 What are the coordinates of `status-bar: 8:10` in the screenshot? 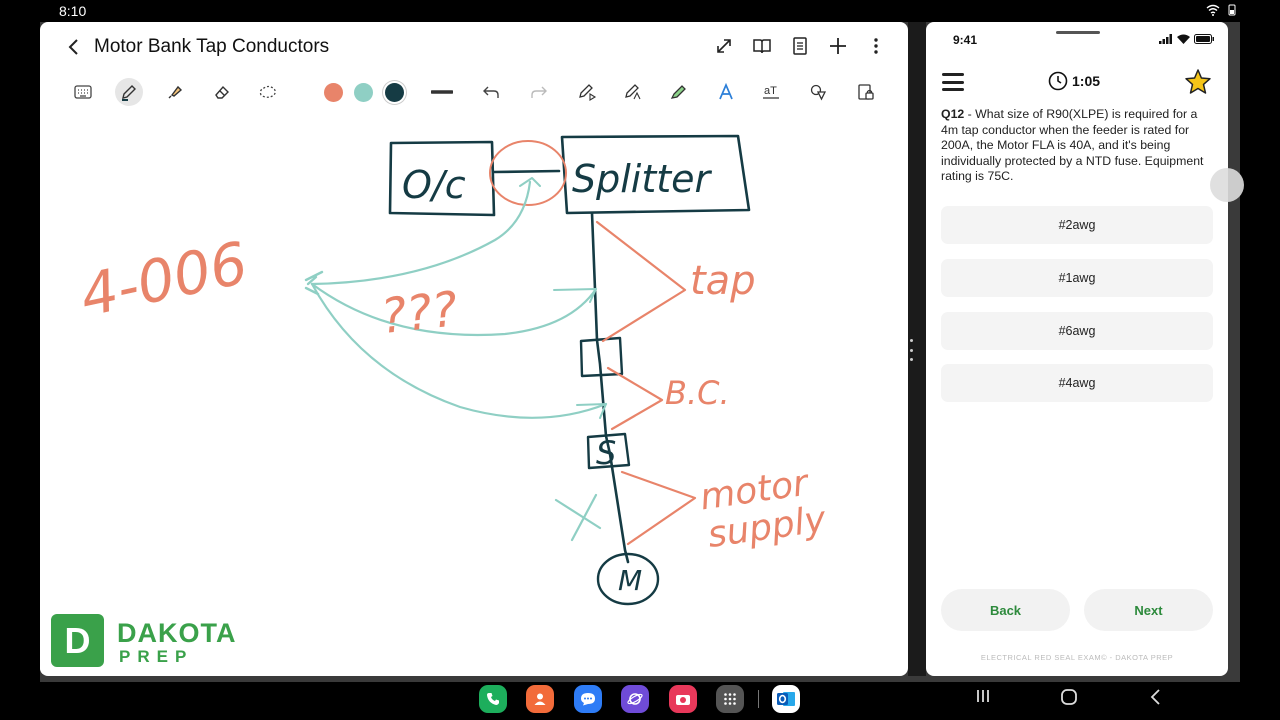 It's located at (640, 11).